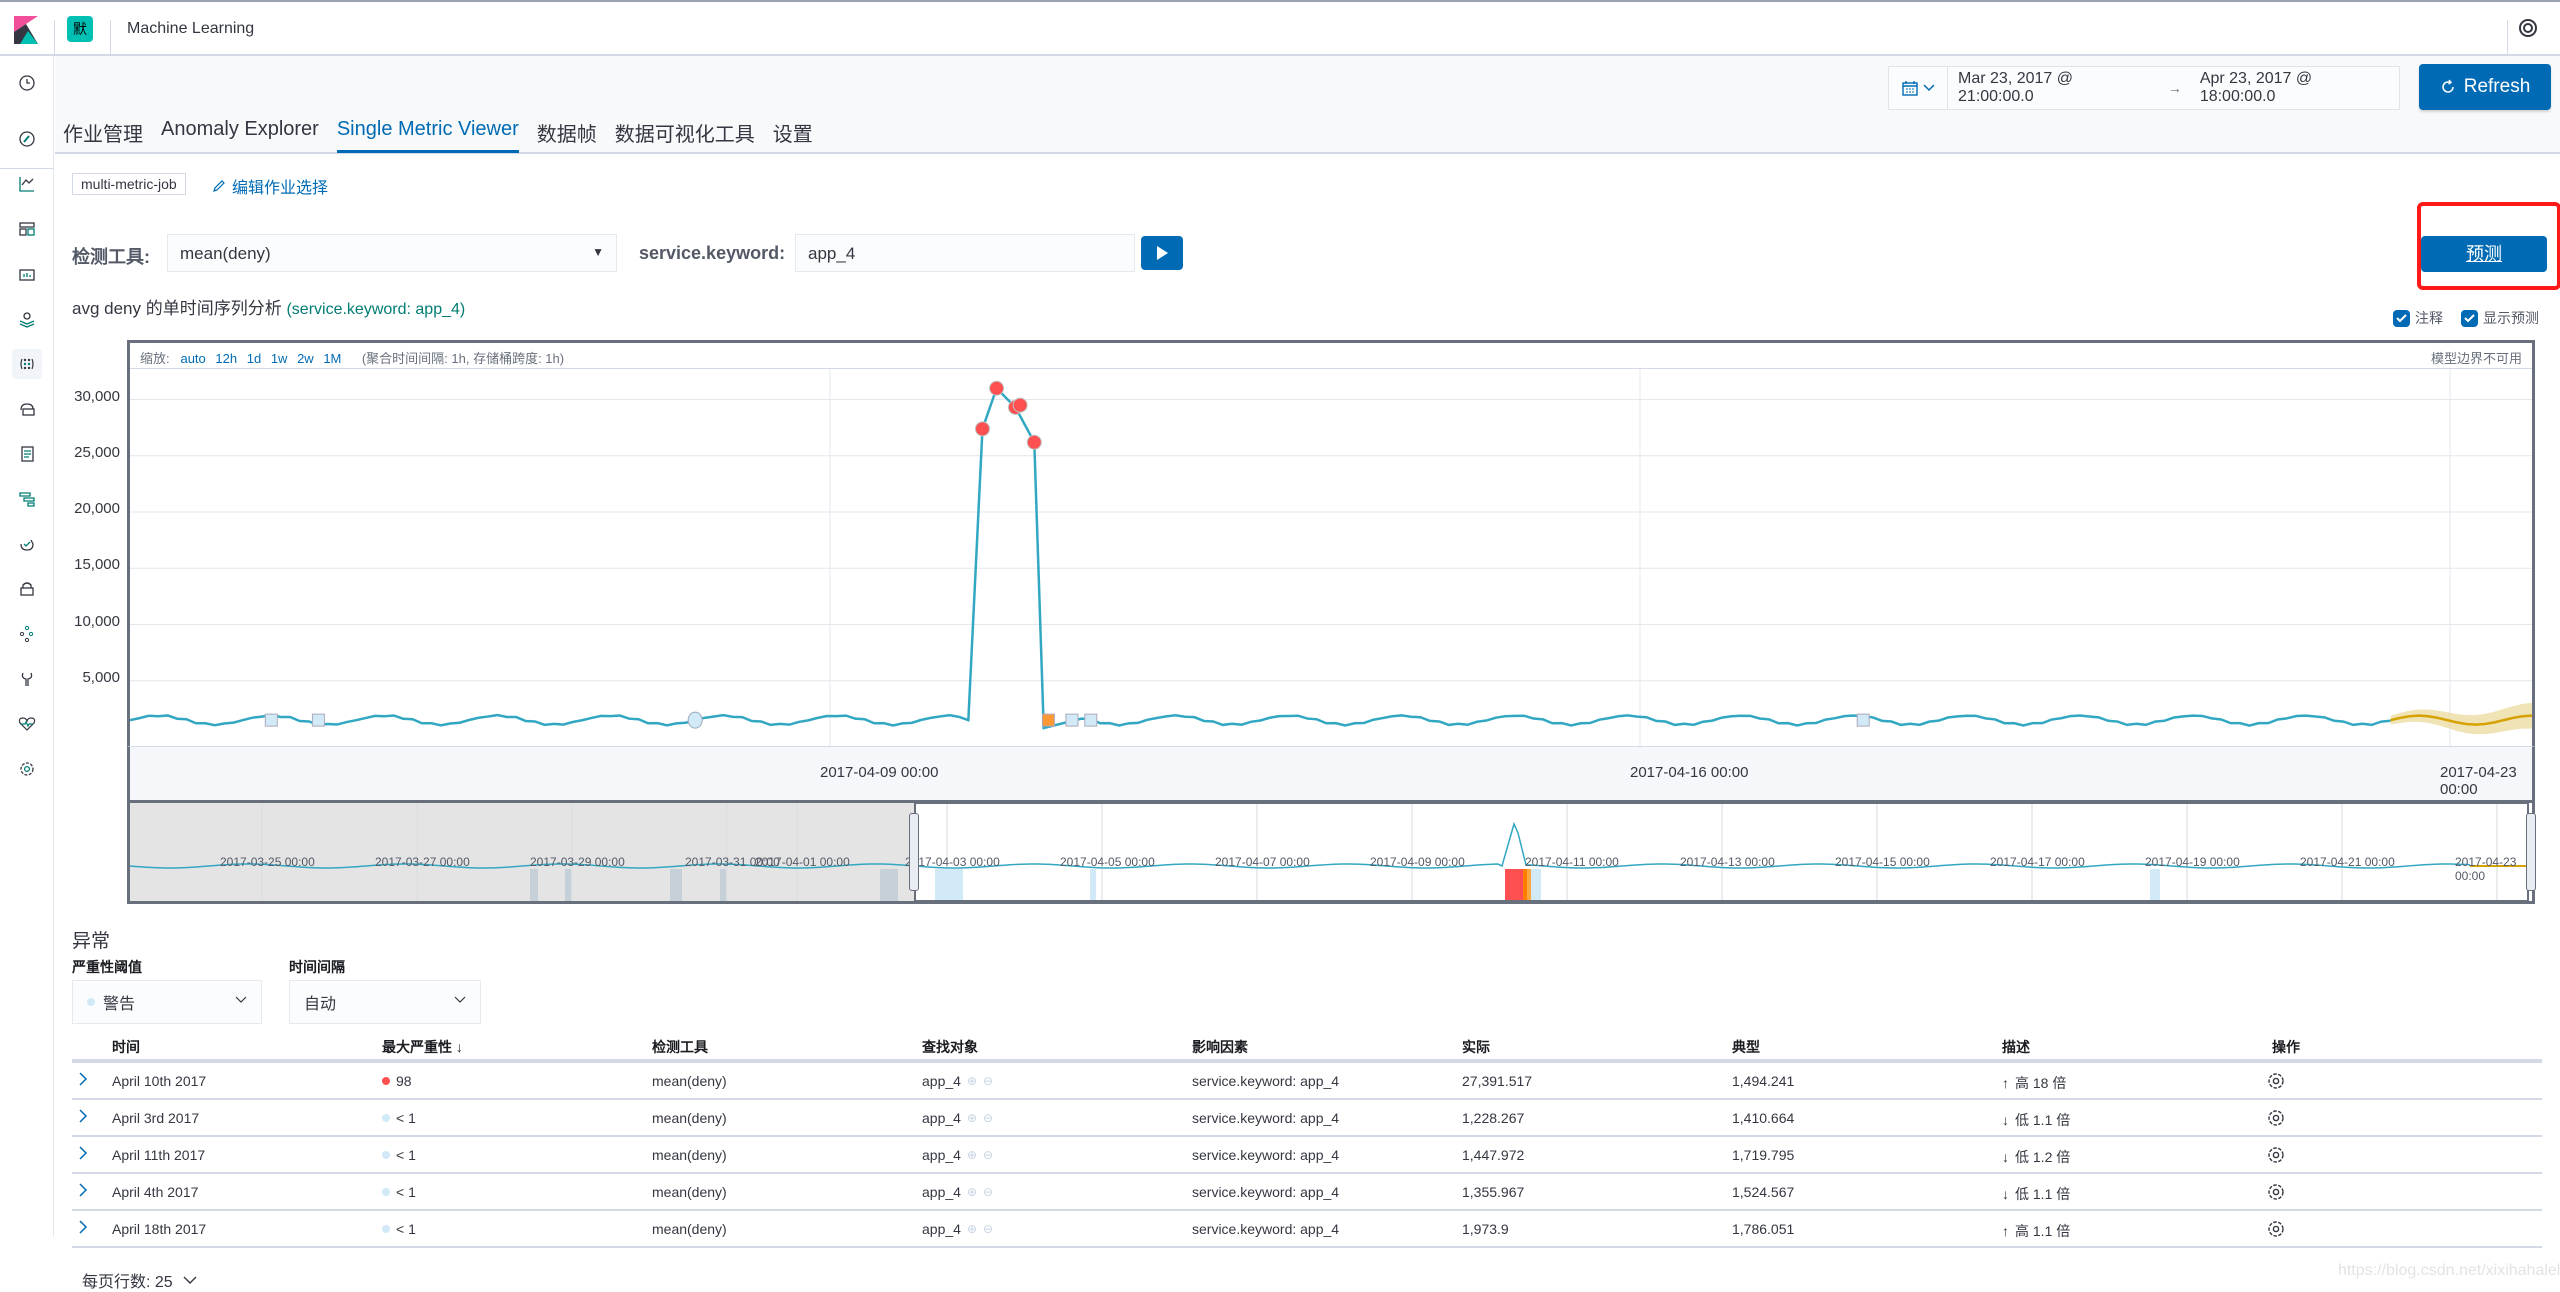 The height and width of the screenshot is (1292, 2560). I want to click on tab-data-visualizer: 数据可视化工具, so click(685, 135).